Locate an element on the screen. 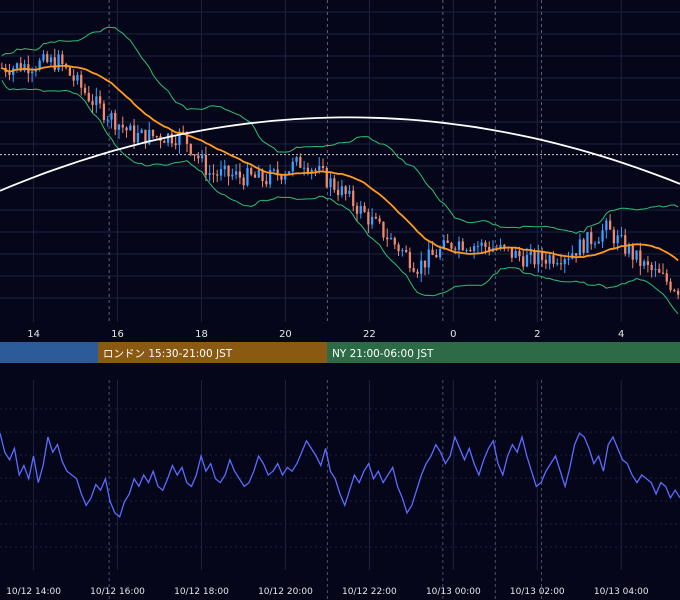 This screenshot has width=680, height=600. session-tokyo is located at coordinates (49, 352).